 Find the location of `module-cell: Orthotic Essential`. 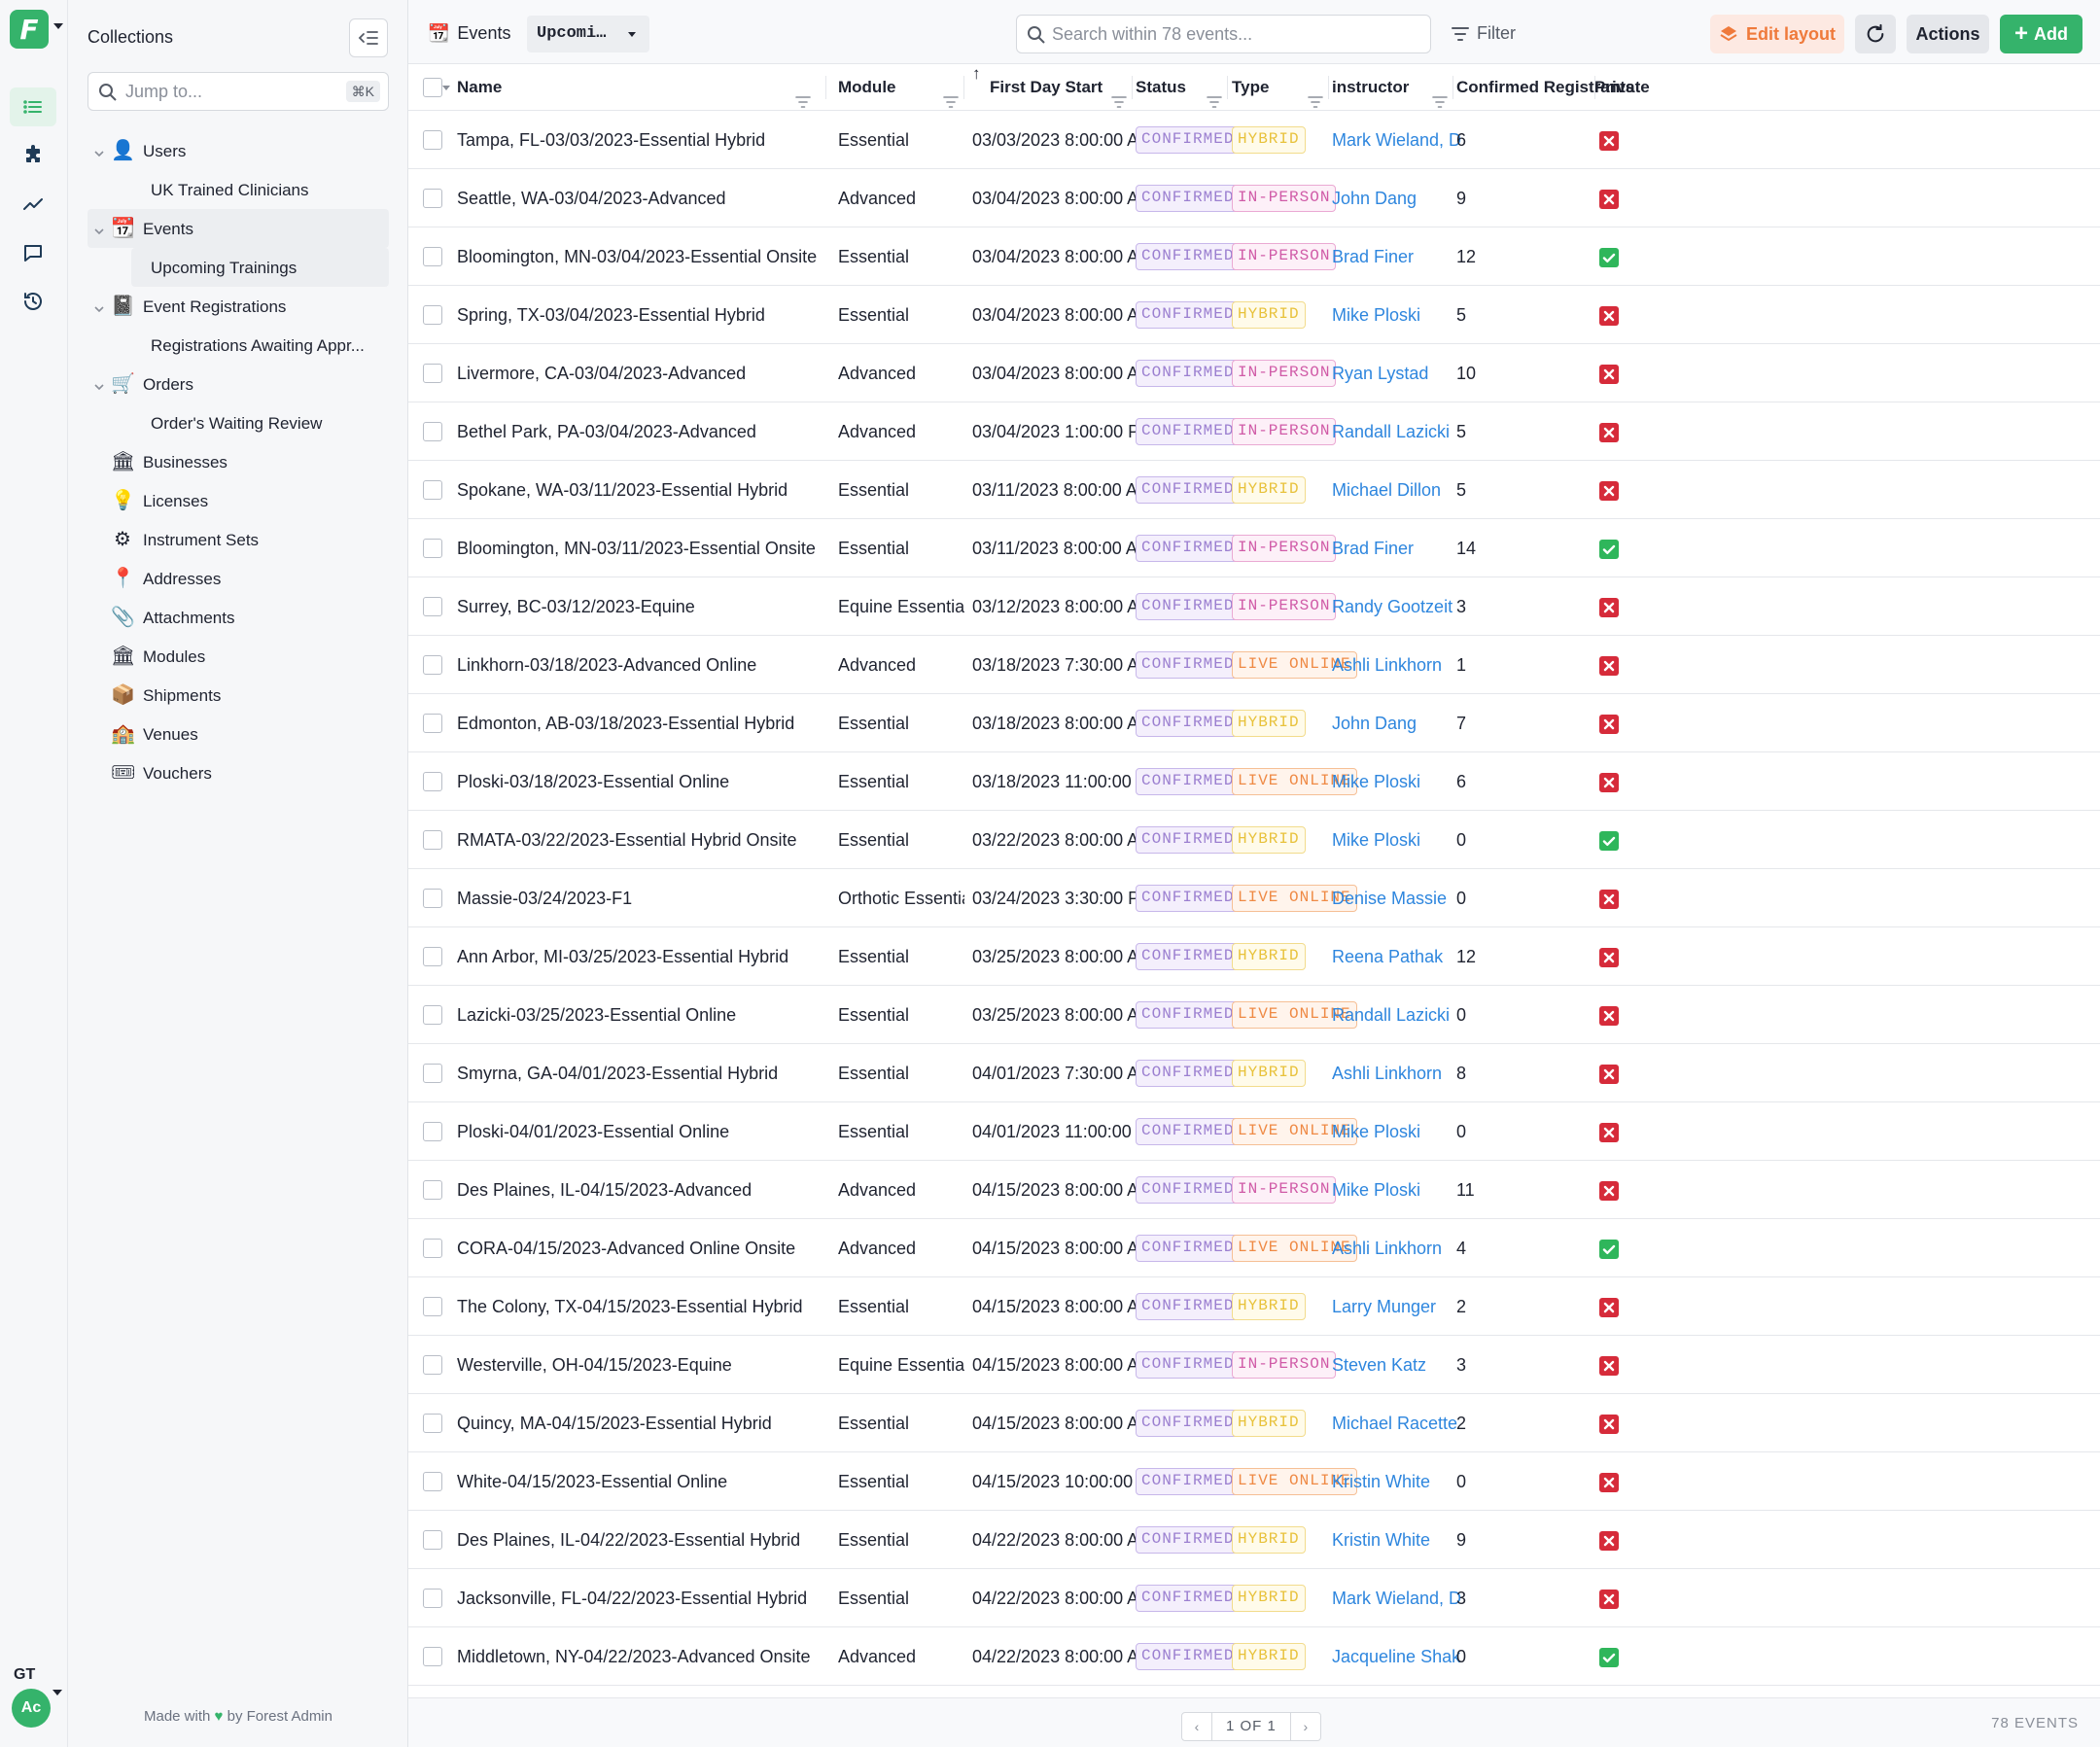

module-cell: Orthotic Essential is located at coordinates (901, 898).